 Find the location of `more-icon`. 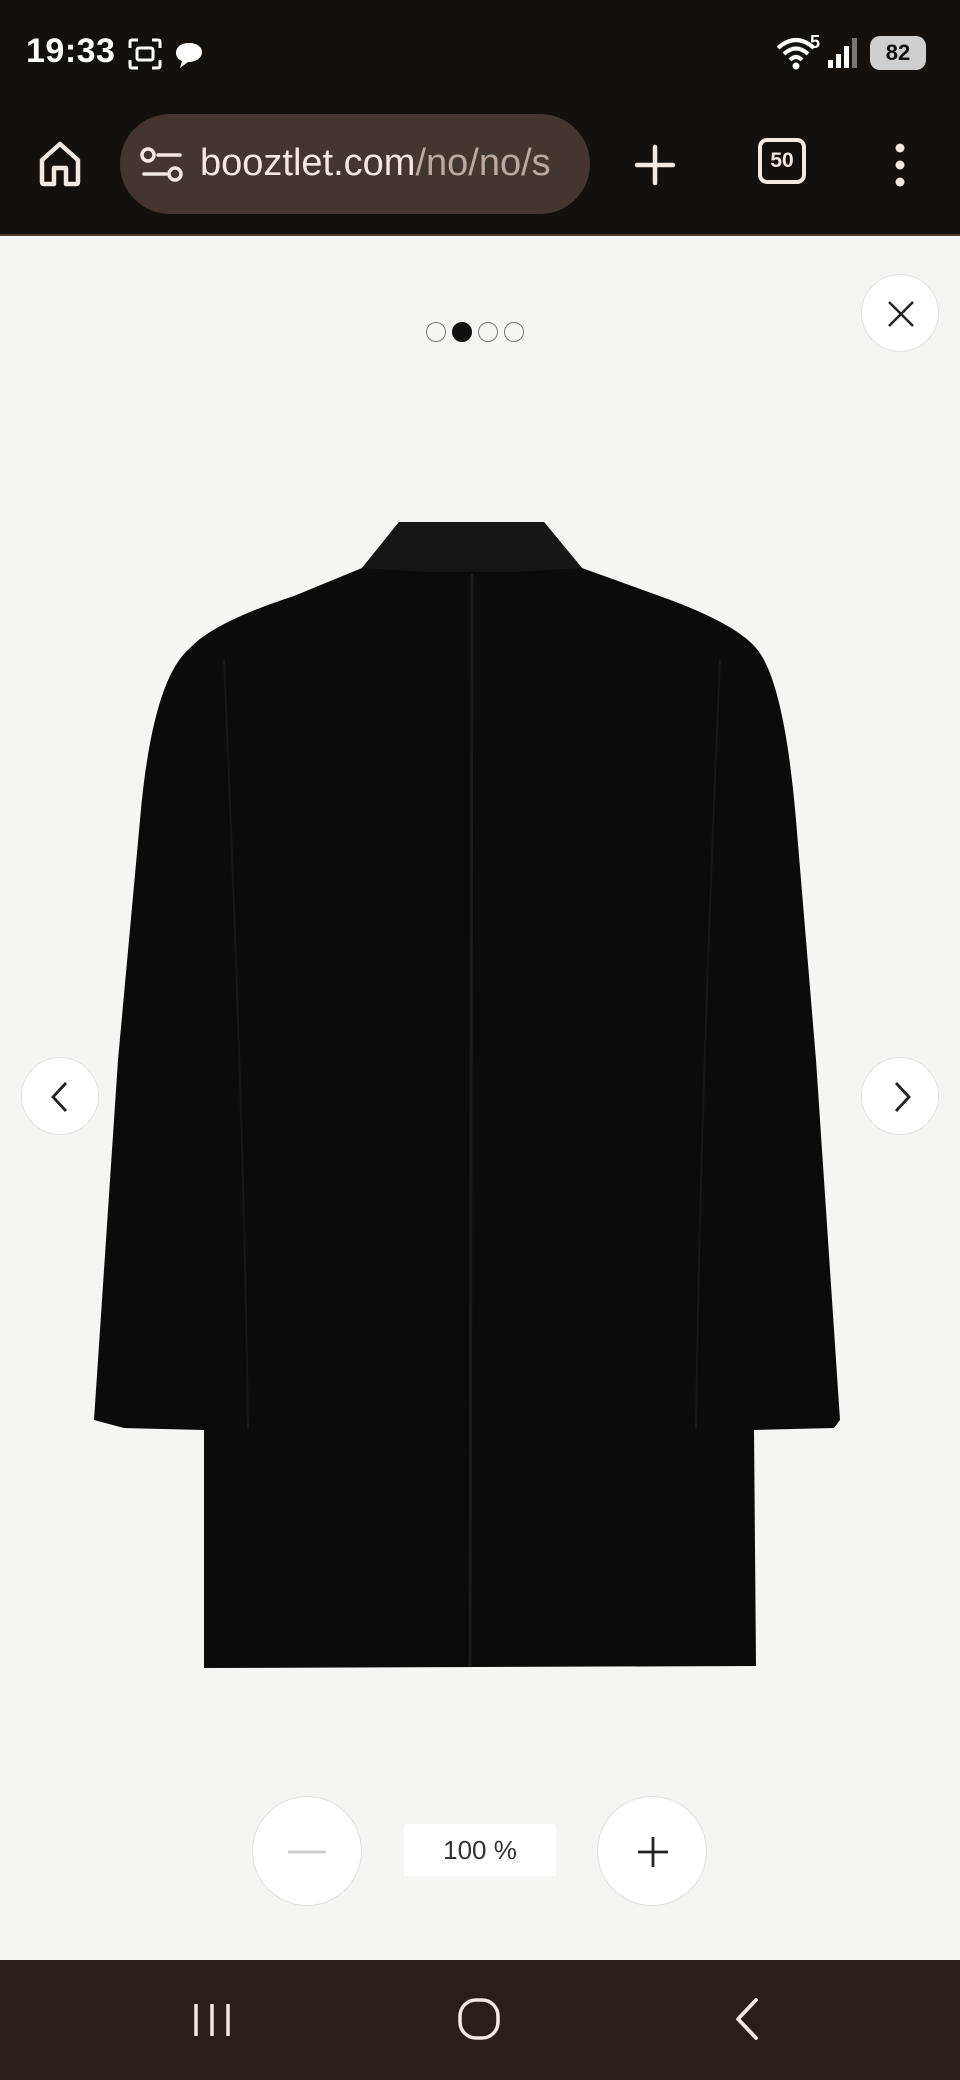

more-icon is located at coordinates (900, 165).